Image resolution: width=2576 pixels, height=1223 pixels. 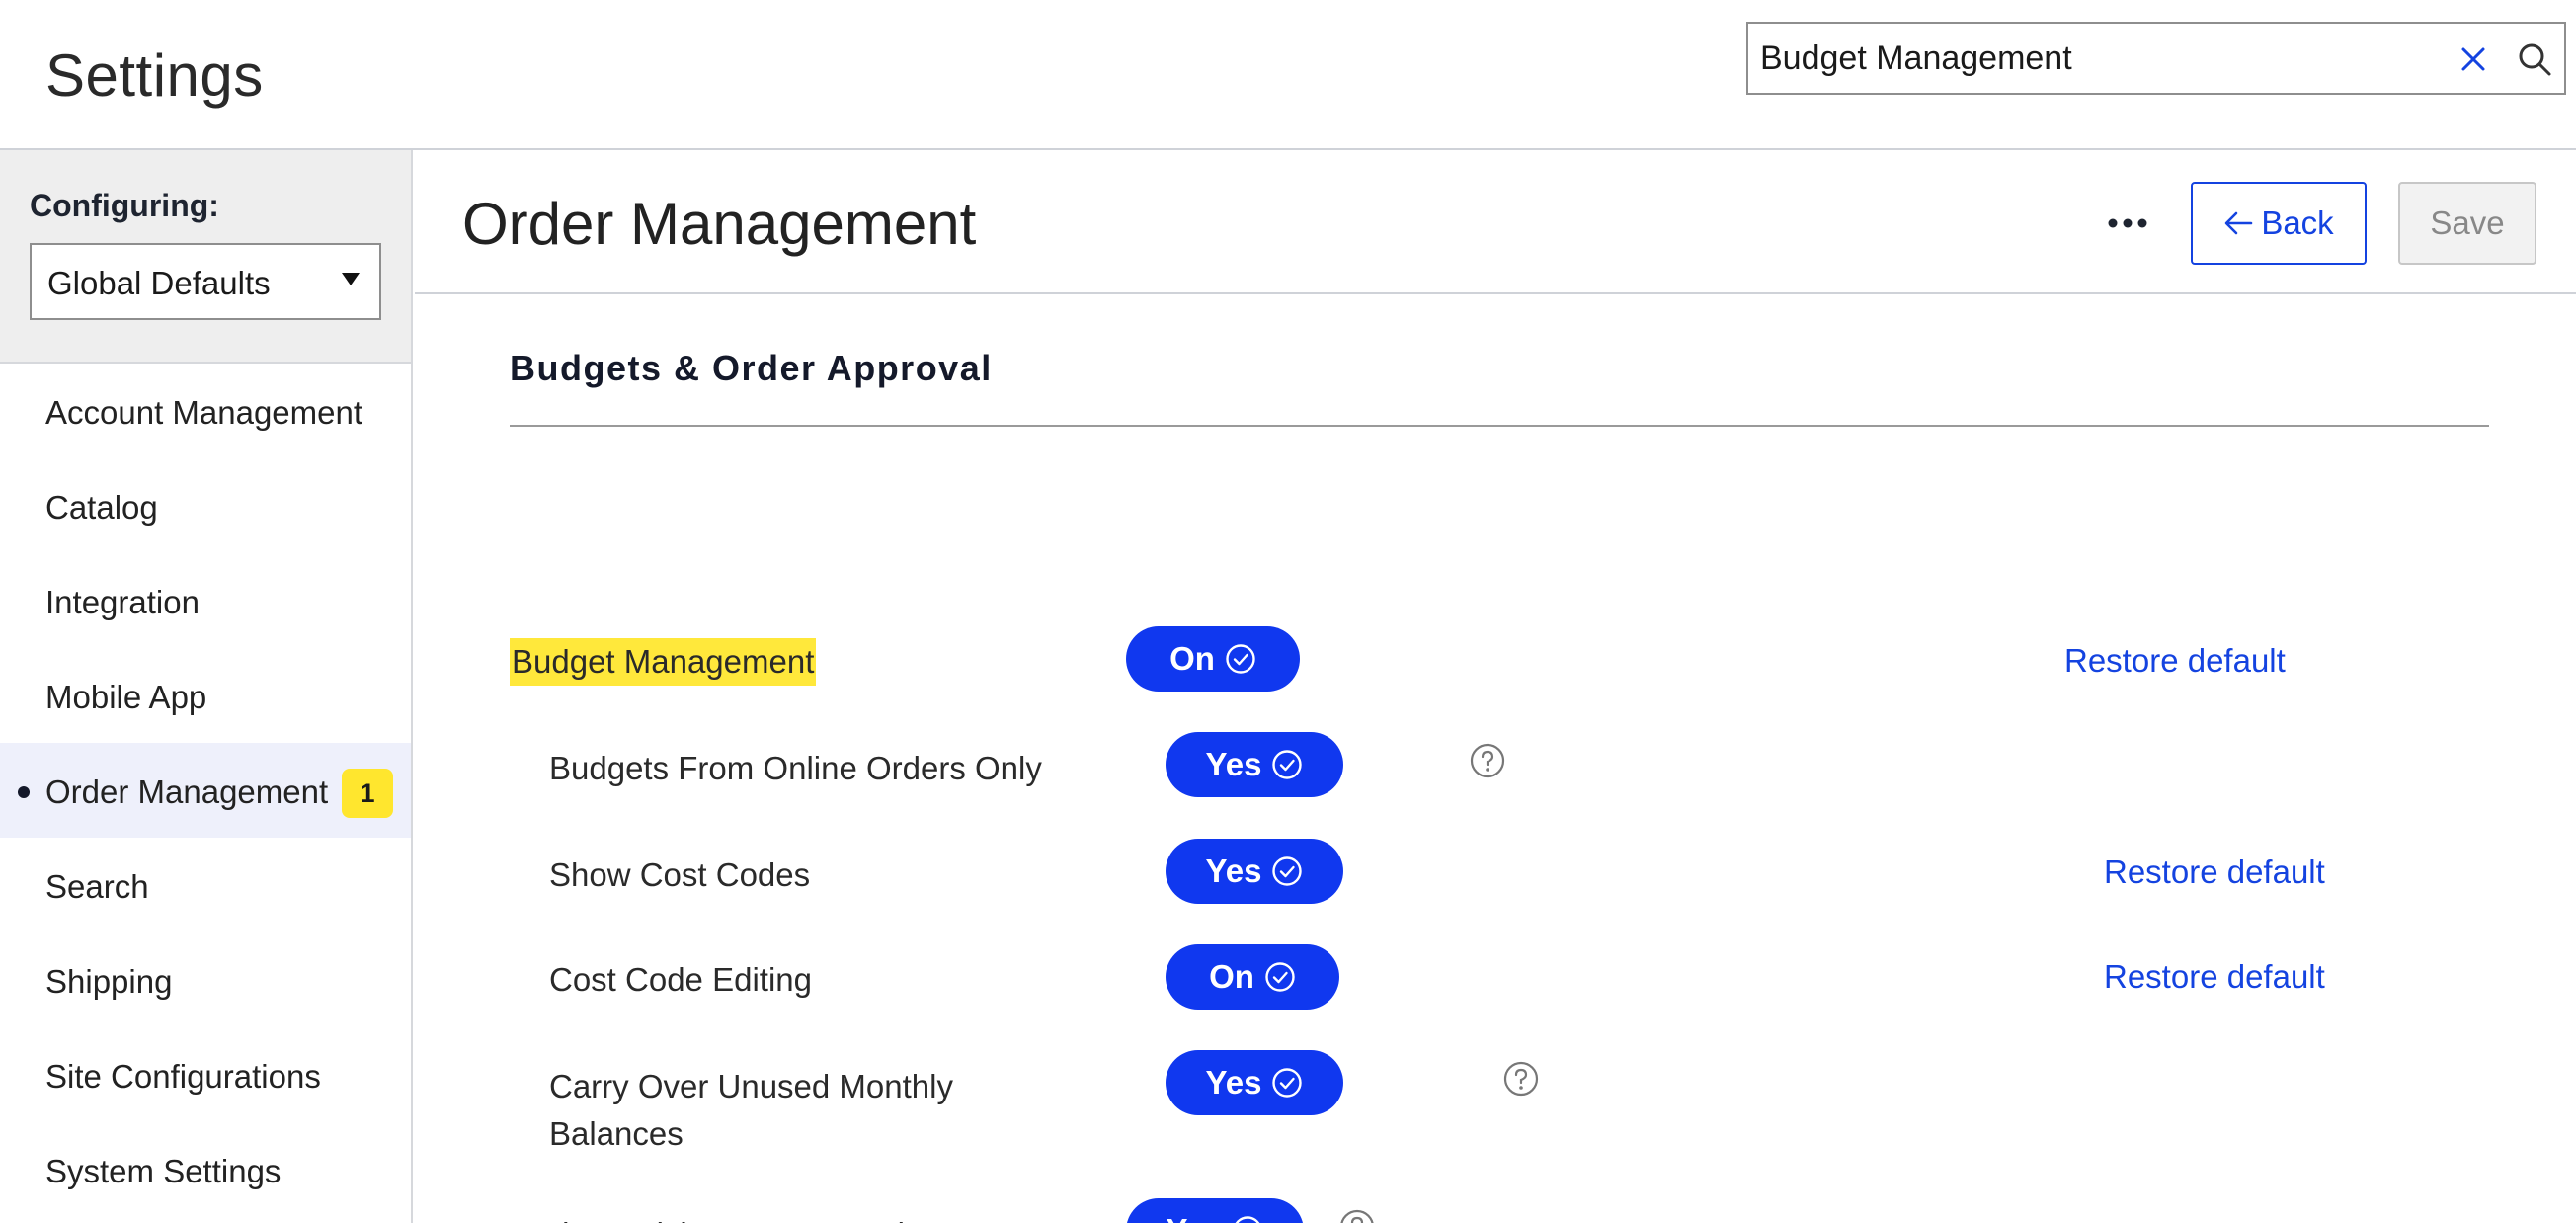 I want to click on sidebar-item-search: Search, so click(x=205, y=885).